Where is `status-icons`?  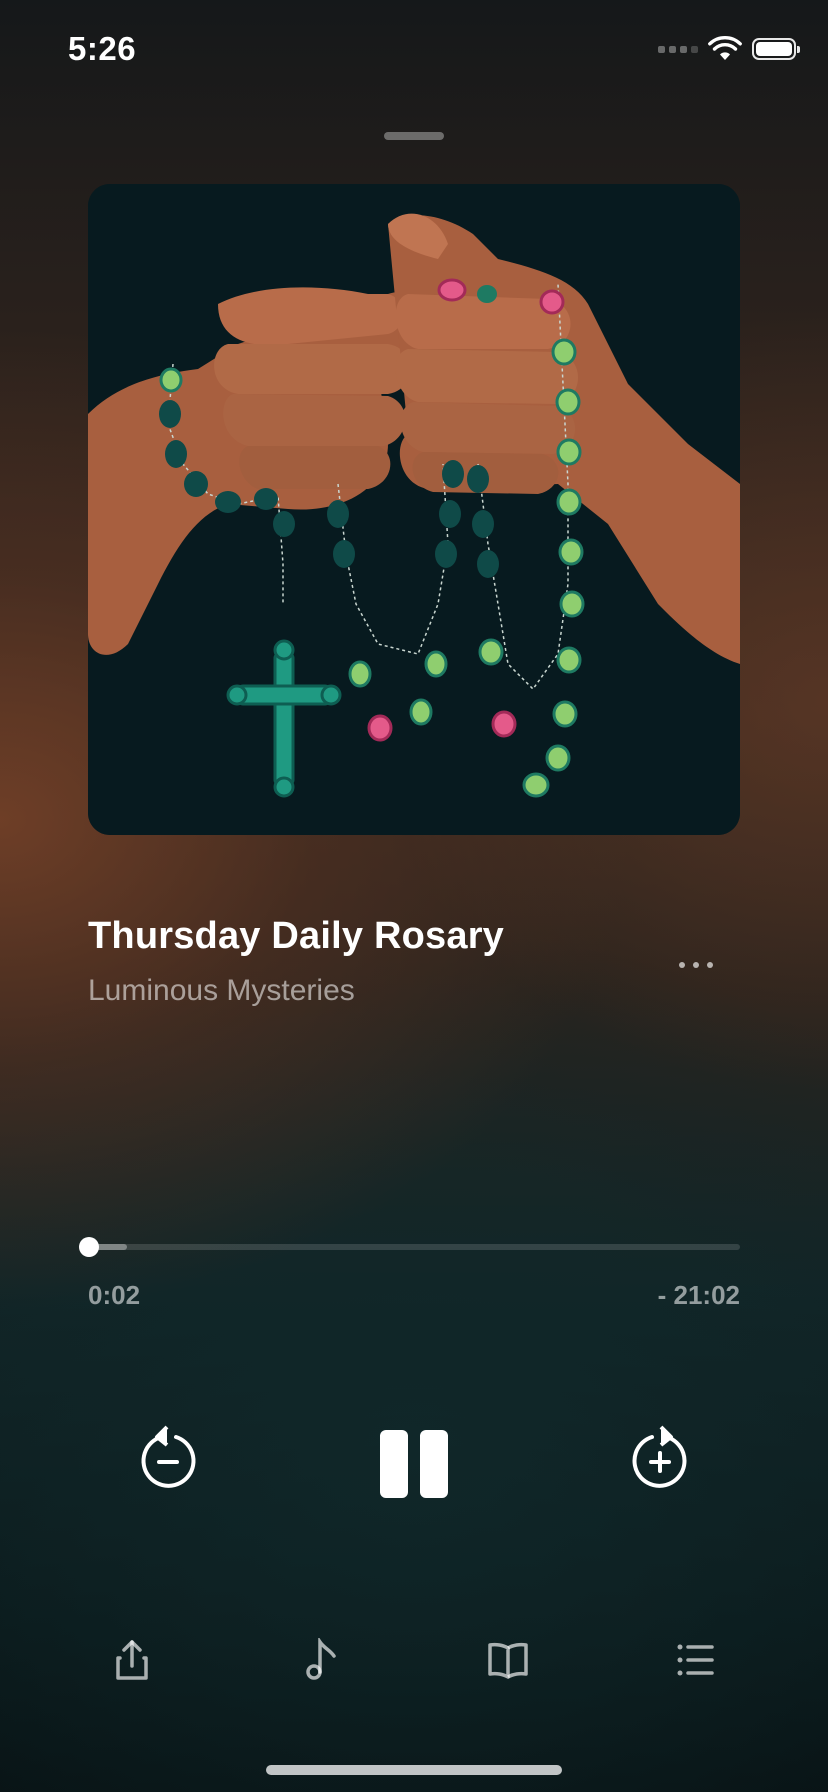 status-icons is located at coordinates (729, 49).